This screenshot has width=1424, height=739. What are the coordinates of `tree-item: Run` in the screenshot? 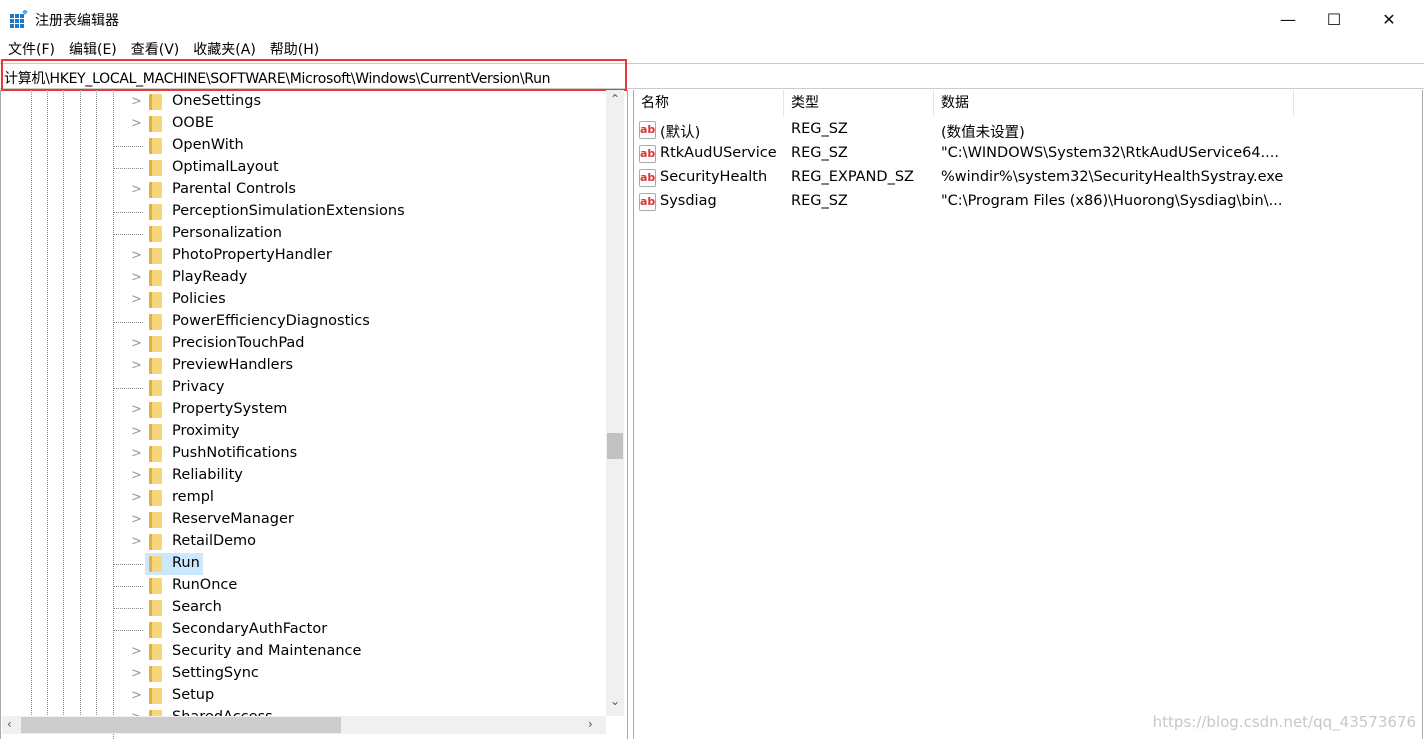 It's located at (303, 564).